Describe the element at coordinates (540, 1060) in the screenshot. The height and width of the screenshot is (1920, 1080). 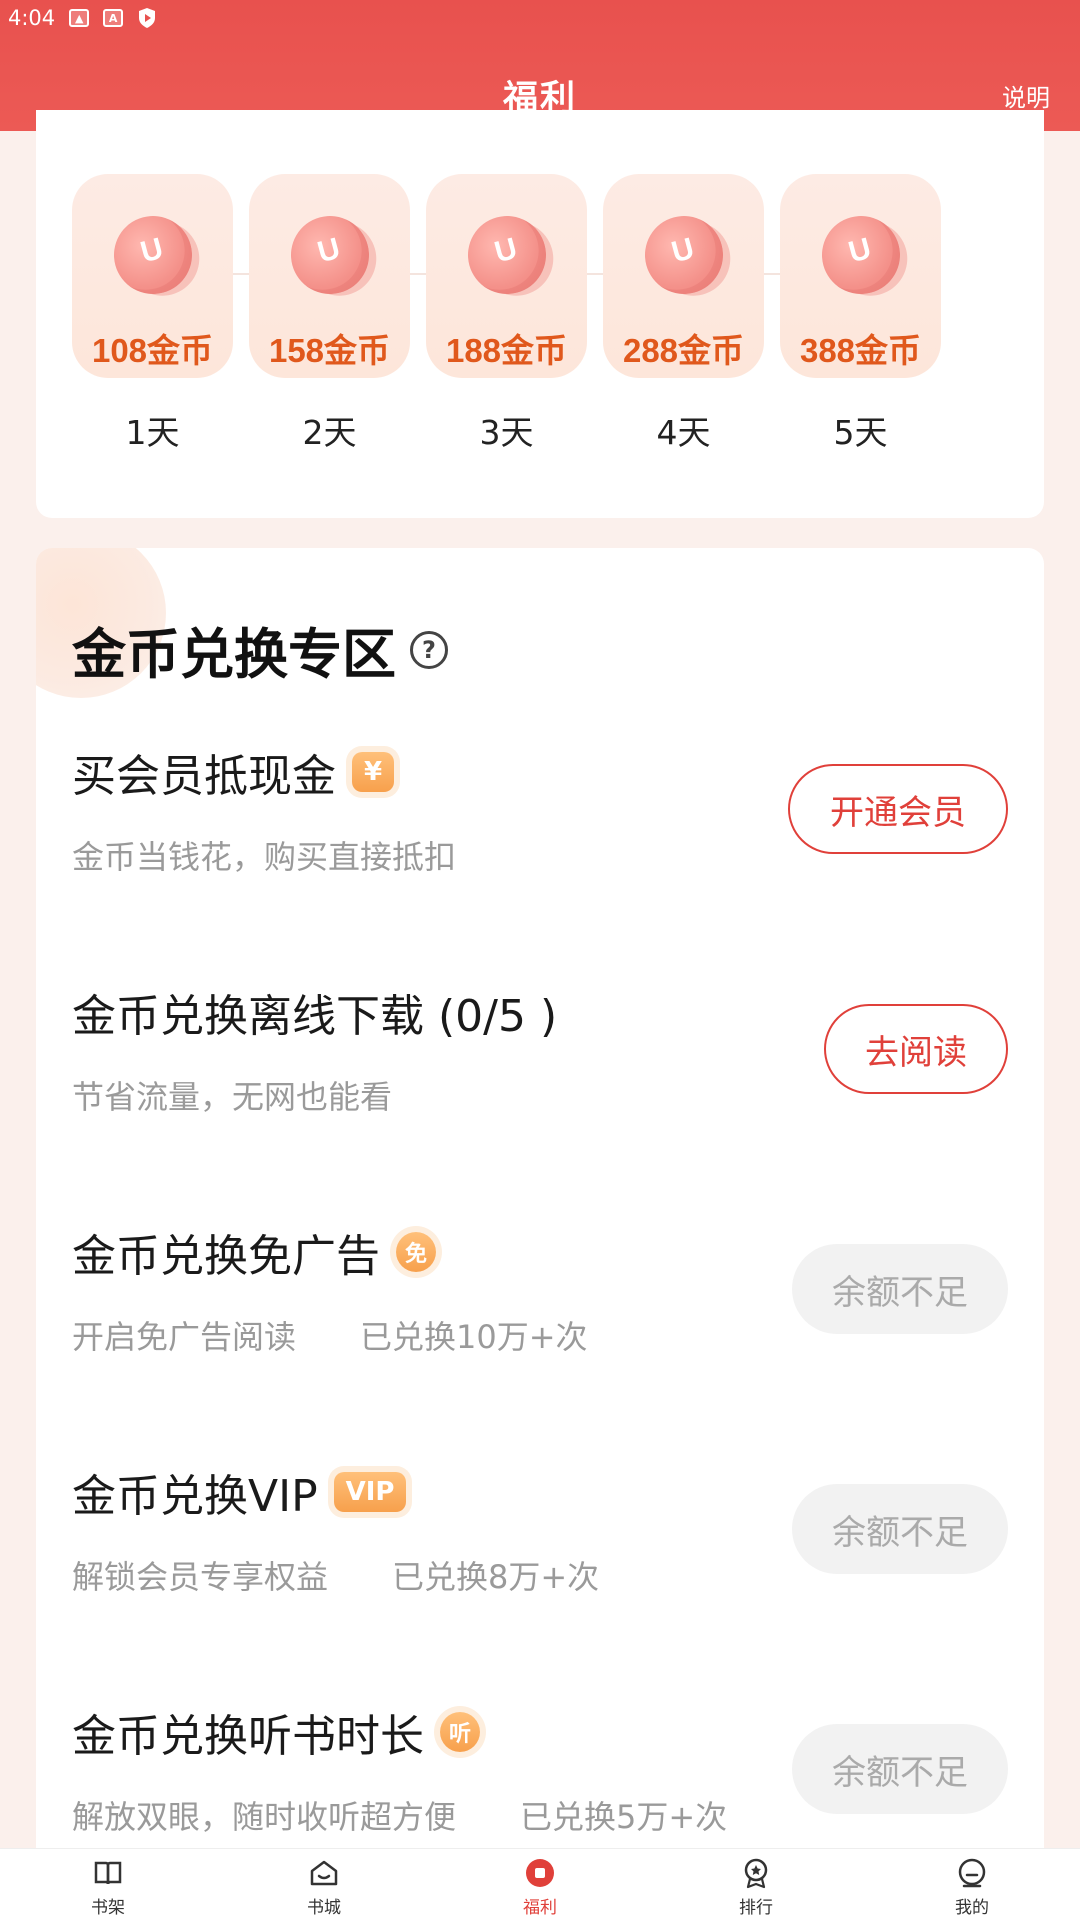
I see `exchange-item-offline-download: 金币兑换离线下载 (0/5 ) 节省流量，无网也能看 去阅读` at that location.